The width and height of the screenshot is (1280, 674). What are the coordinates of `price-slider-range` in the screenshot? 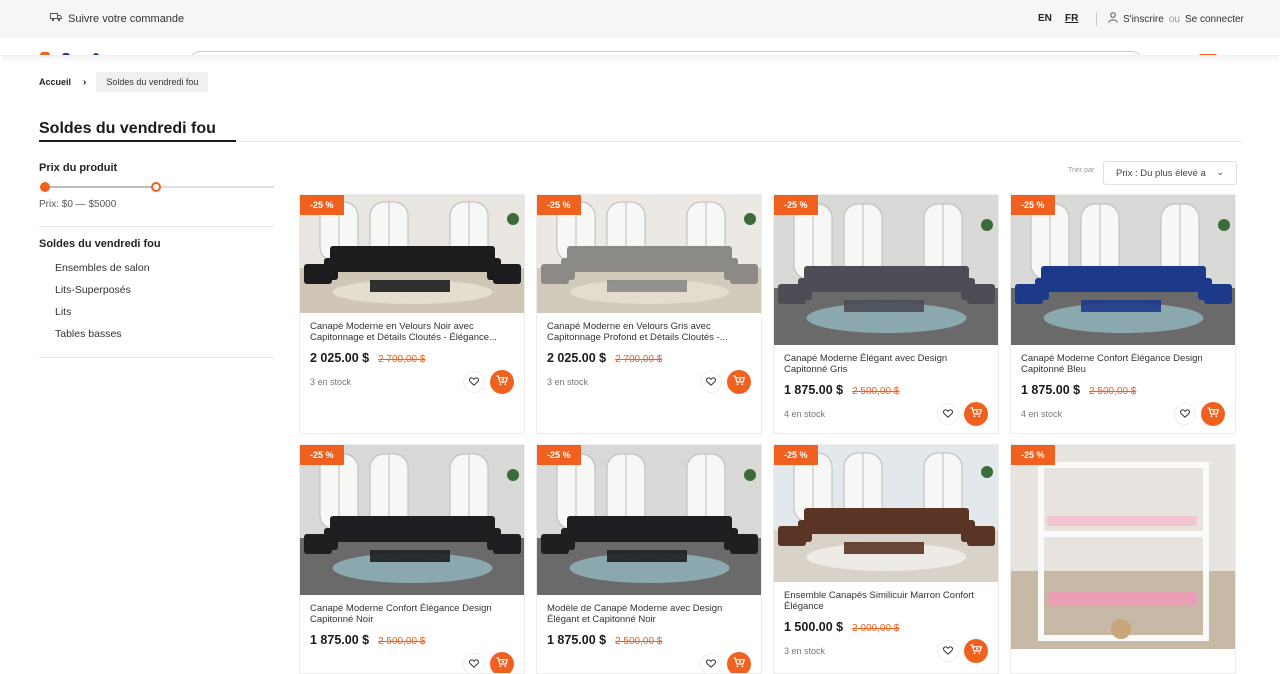 It's located at (100, 187).